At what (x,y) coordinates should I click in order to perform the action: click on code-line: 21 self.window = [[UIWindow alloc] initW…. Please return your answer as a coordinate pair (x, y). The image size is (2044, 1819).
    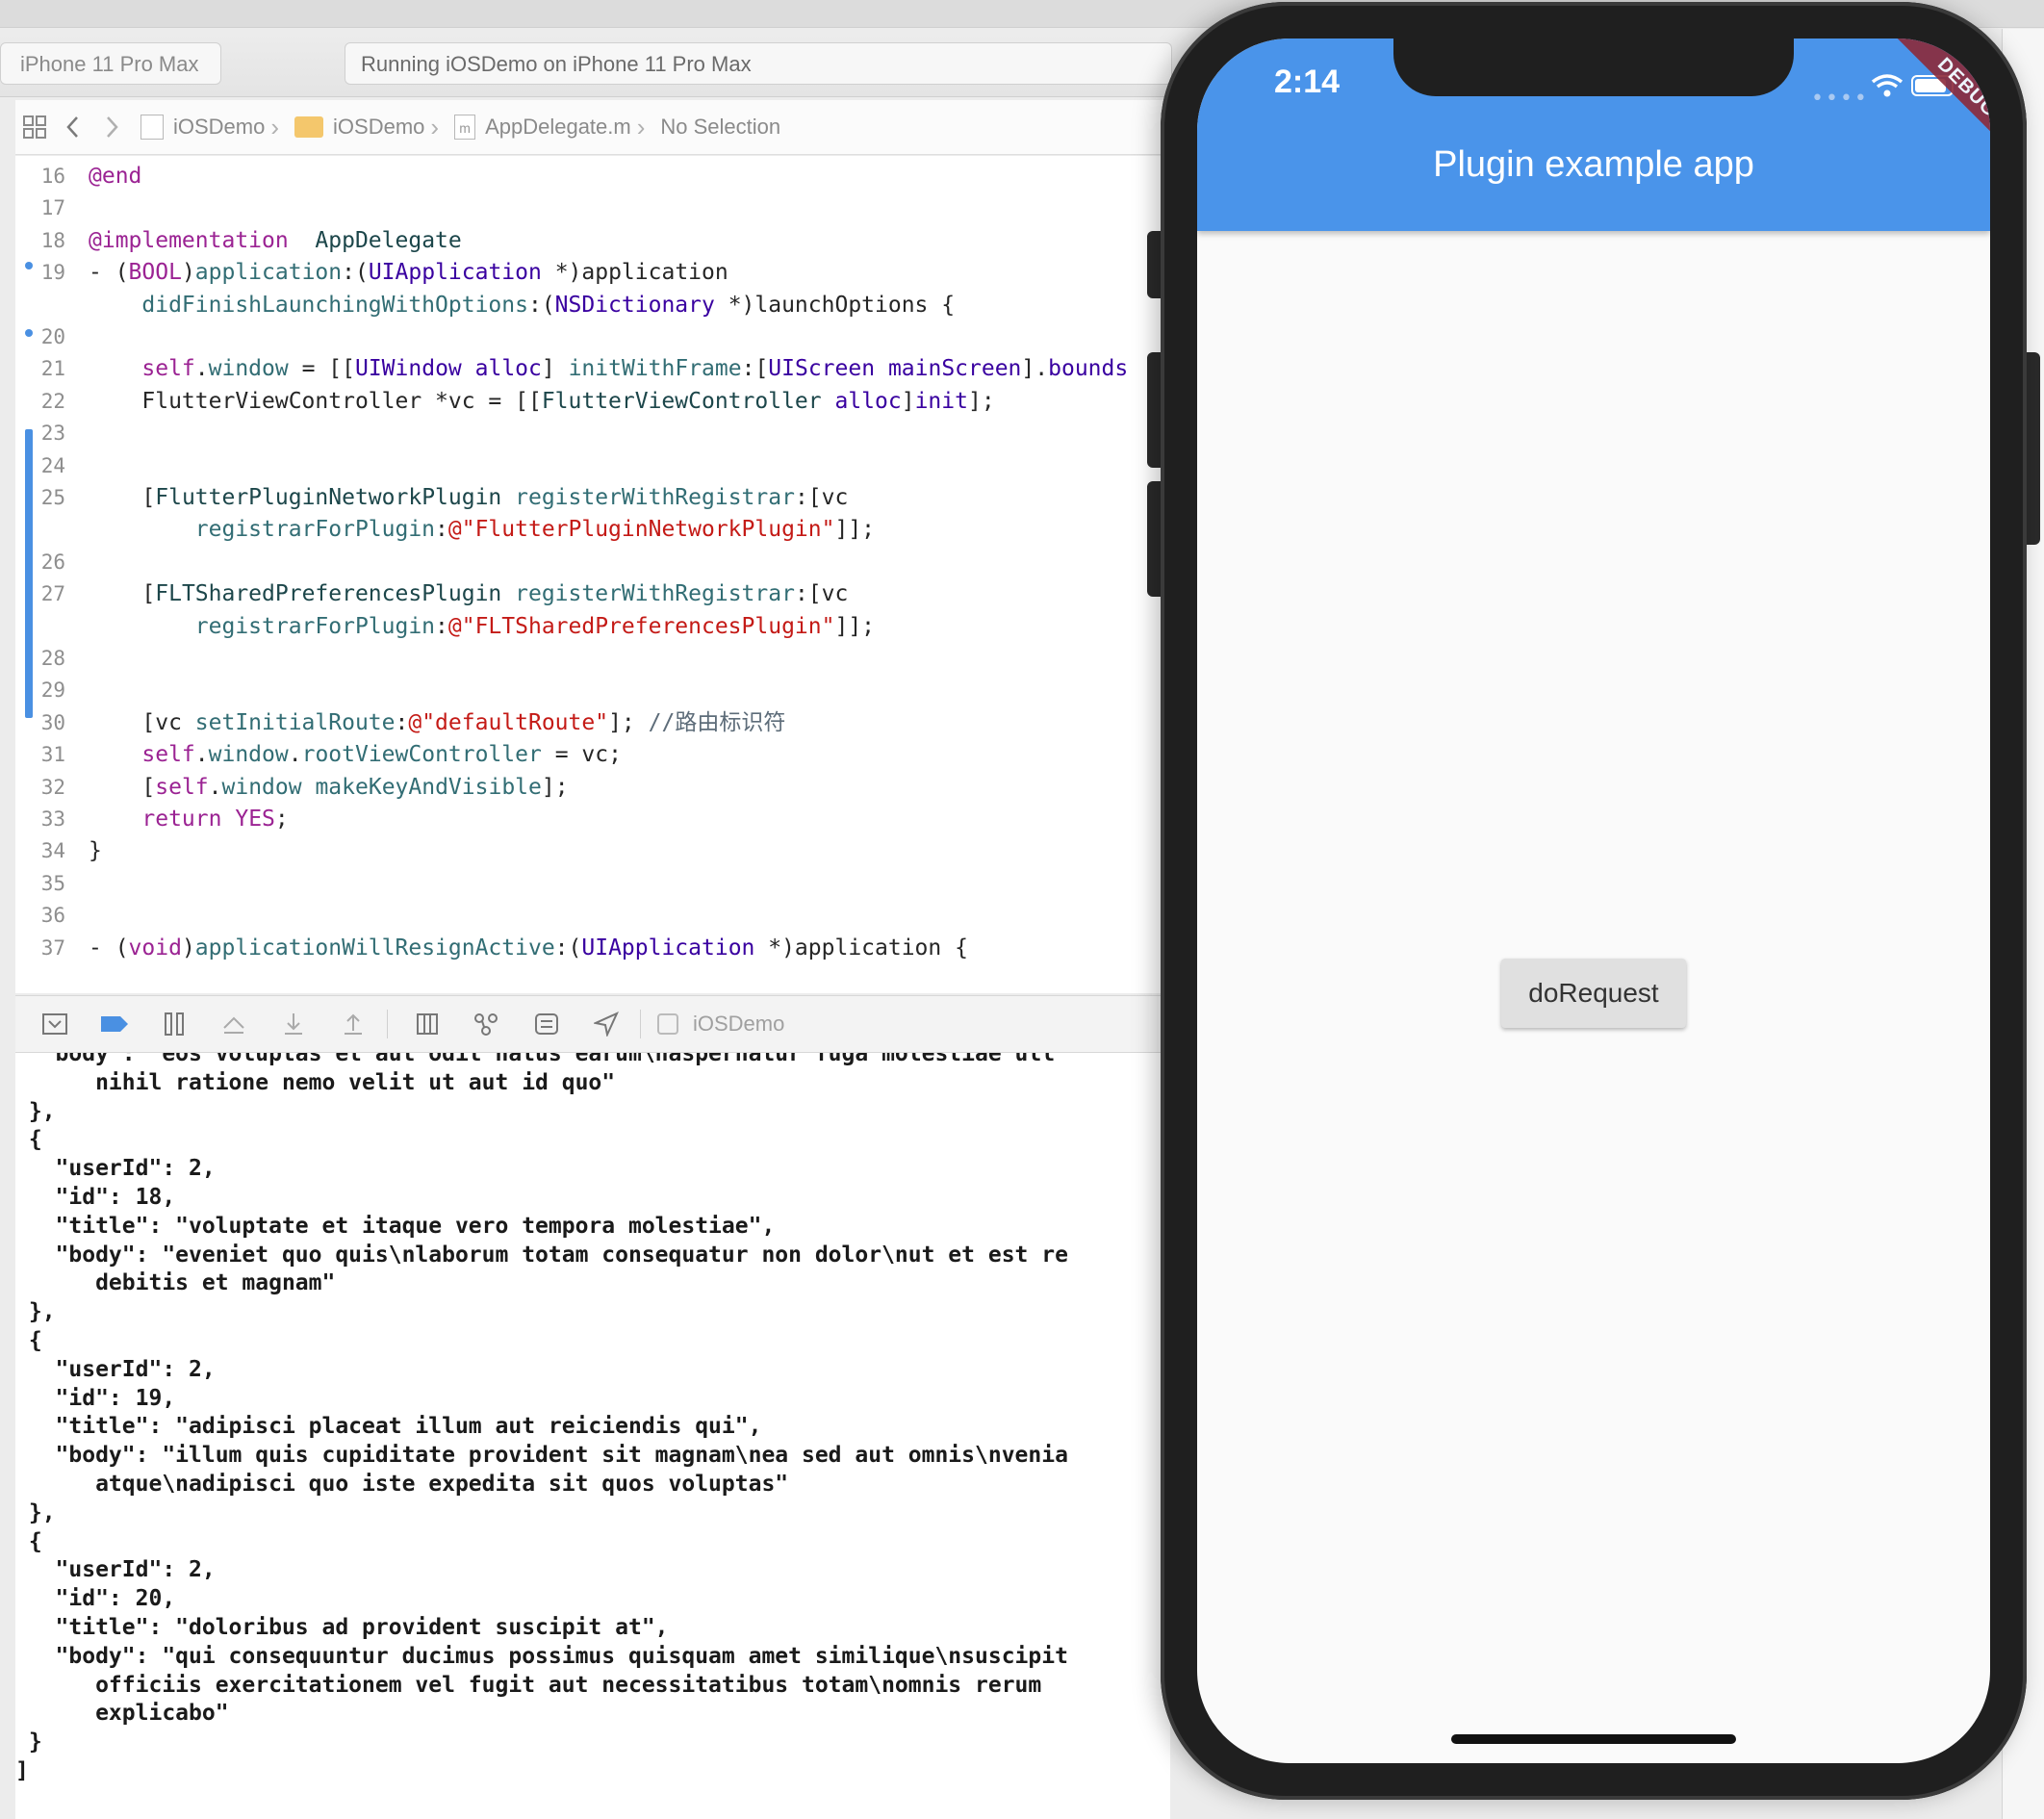
    Looking at the image, I should click on (572, 368).